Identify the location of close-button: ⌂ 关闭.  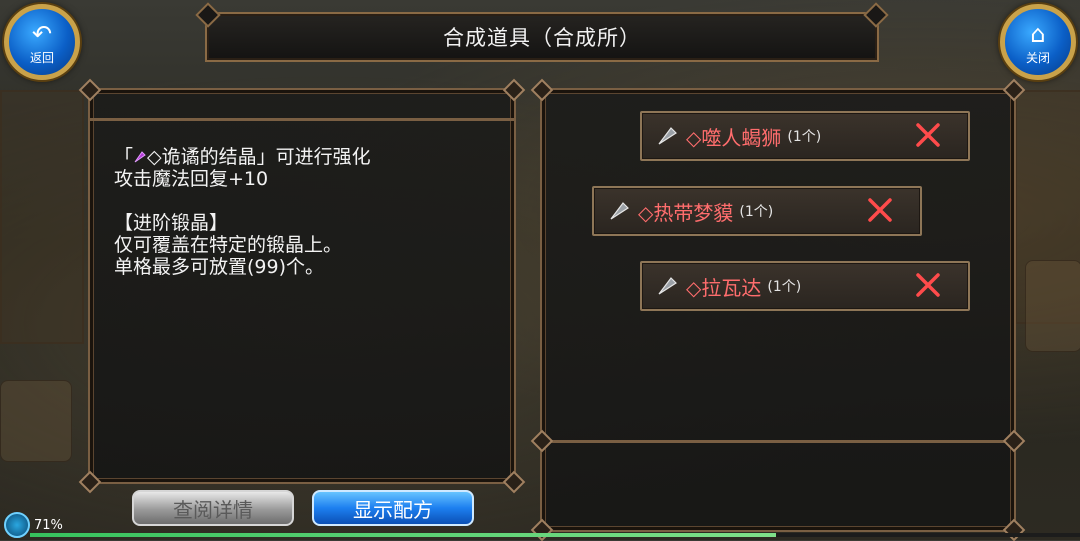
(1038, 42).